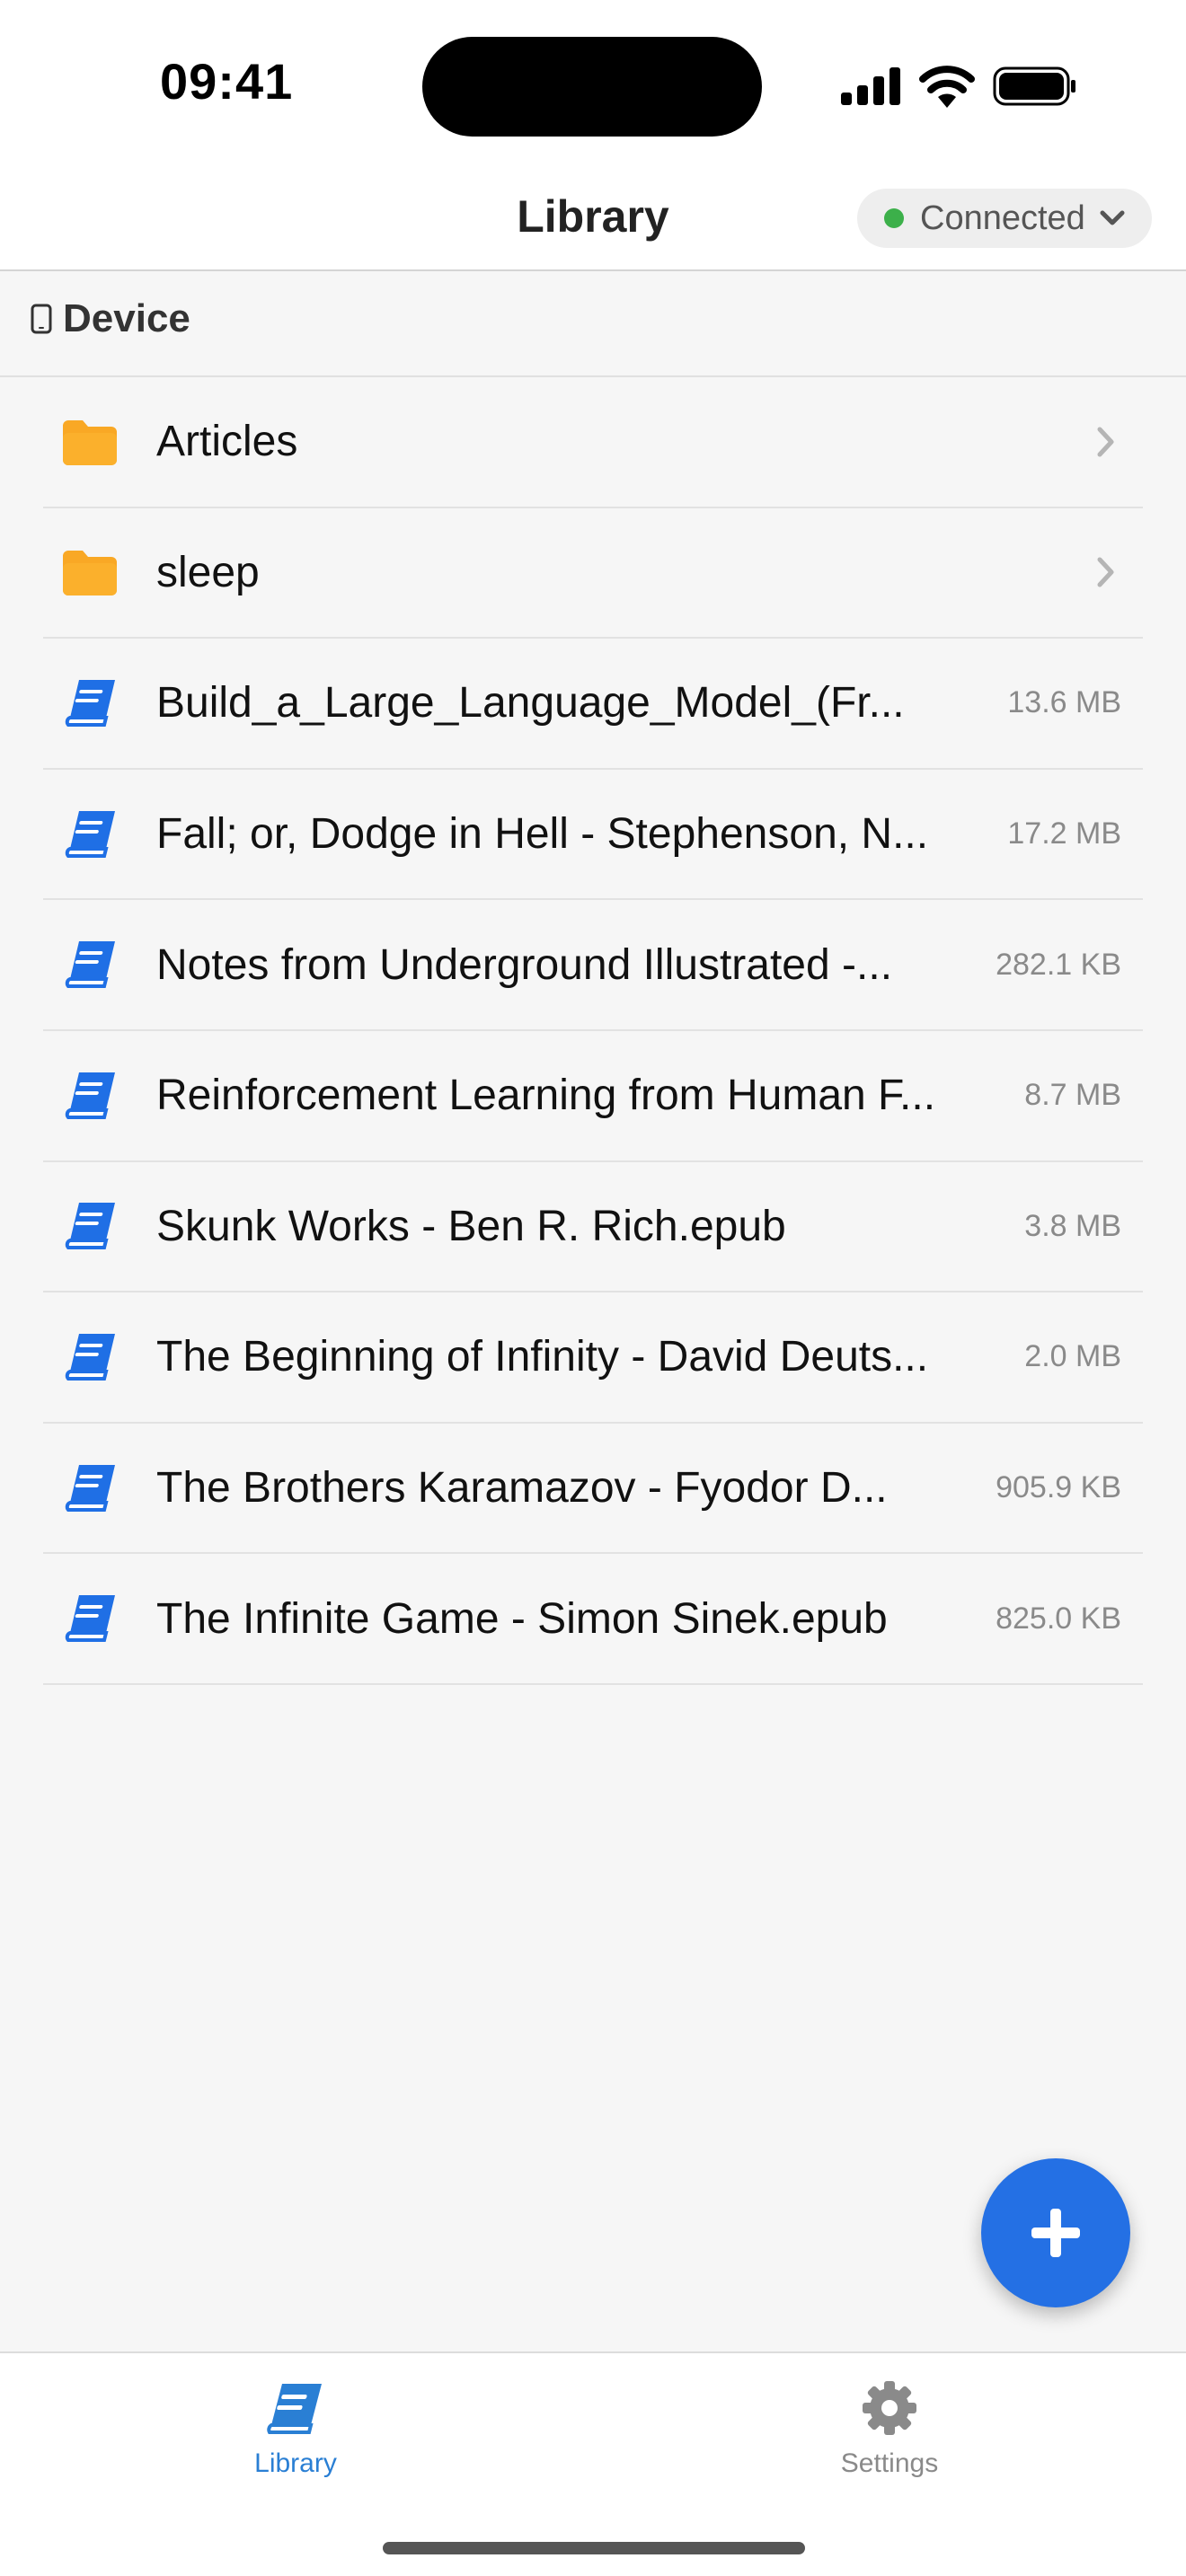  What do you see at coordinates (1058, 1618) in the screenshot?
I see `file-size: 825.0 KB` at bounding box center [1058, 1618].